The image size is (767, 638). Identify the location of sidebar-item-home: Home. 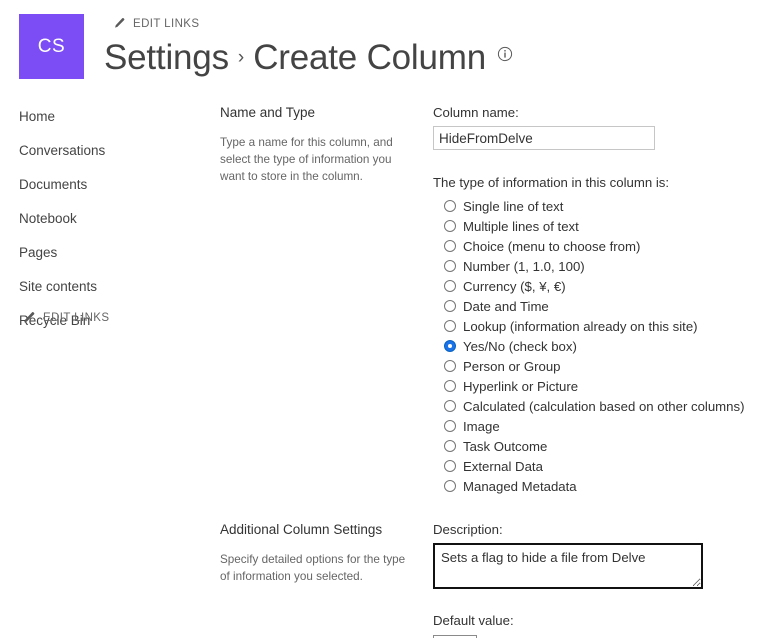
(100, 116).